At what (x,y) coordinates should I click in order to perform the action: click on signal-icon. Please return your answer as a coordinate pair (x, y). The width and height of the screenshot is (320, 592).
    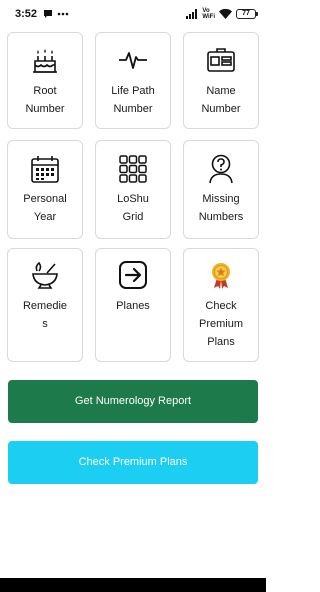
    Looking at the image, I should click on (192, 14).